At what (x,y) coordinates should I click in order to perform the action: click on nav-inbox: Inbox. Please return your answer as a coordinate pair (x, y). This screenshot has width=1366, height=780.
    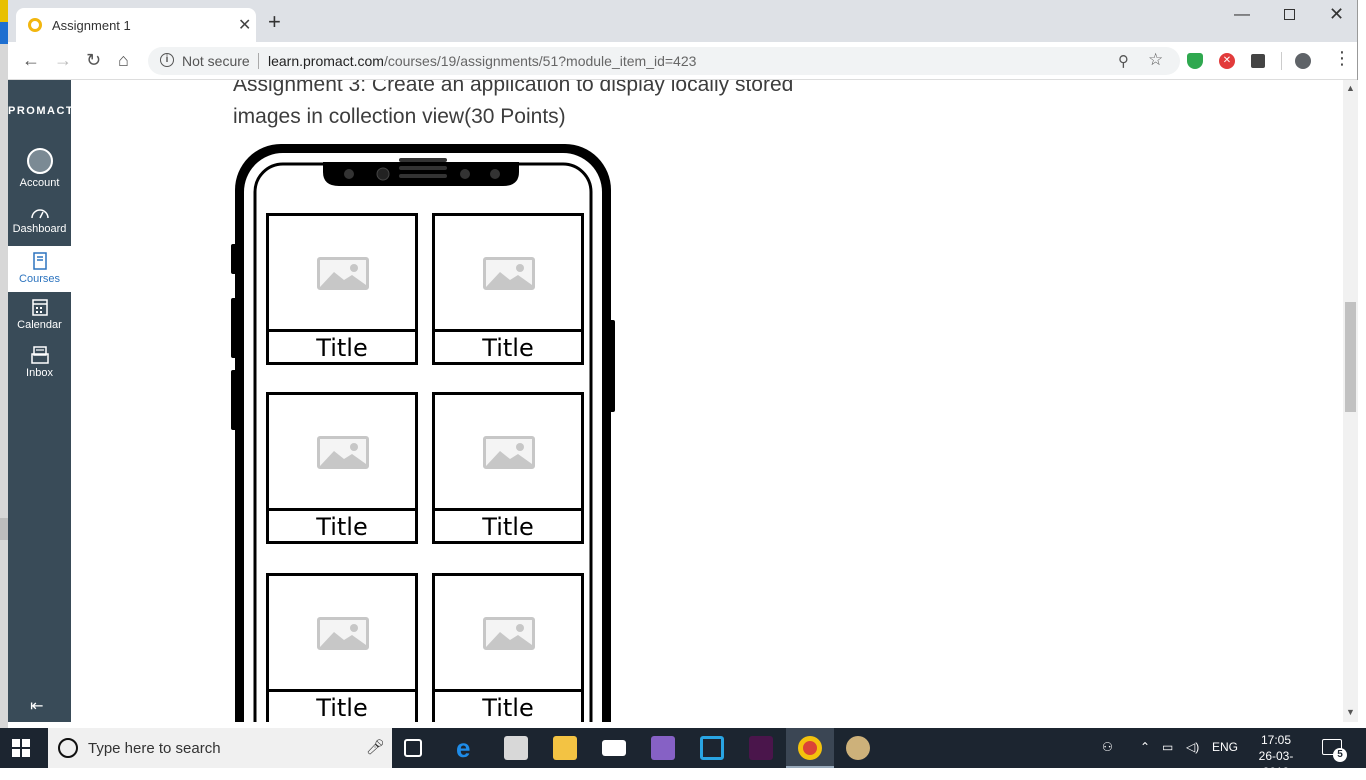
    Looking at the image, I should click on (39, 369).